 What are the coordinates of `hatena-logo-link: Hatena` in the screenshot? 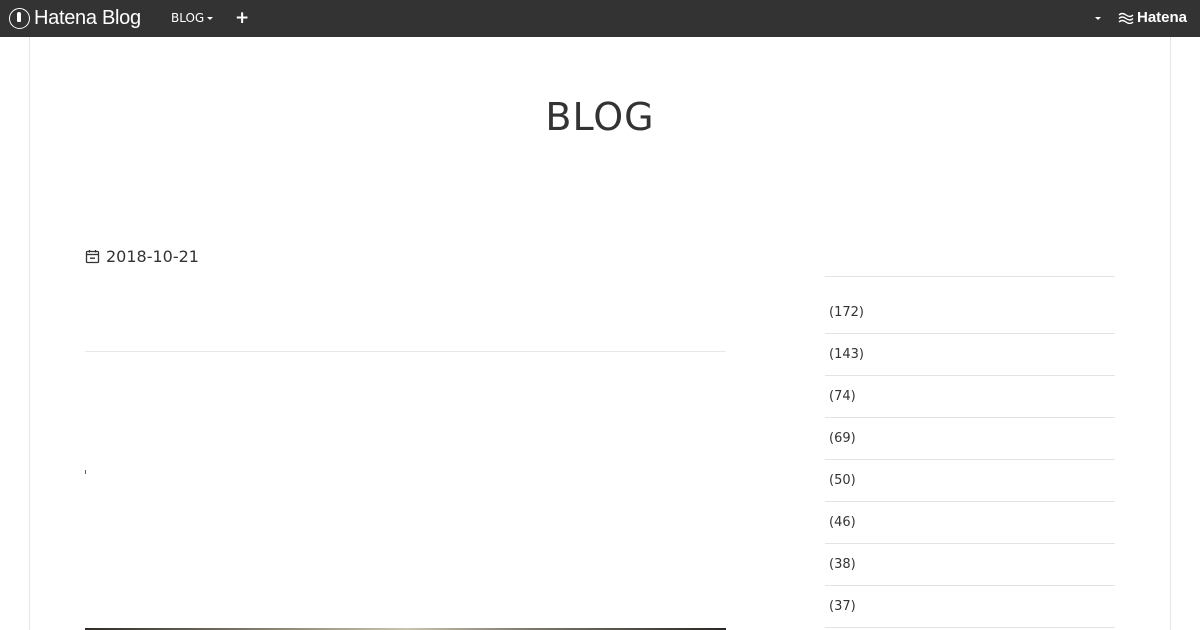 It's located at (1152, 17).